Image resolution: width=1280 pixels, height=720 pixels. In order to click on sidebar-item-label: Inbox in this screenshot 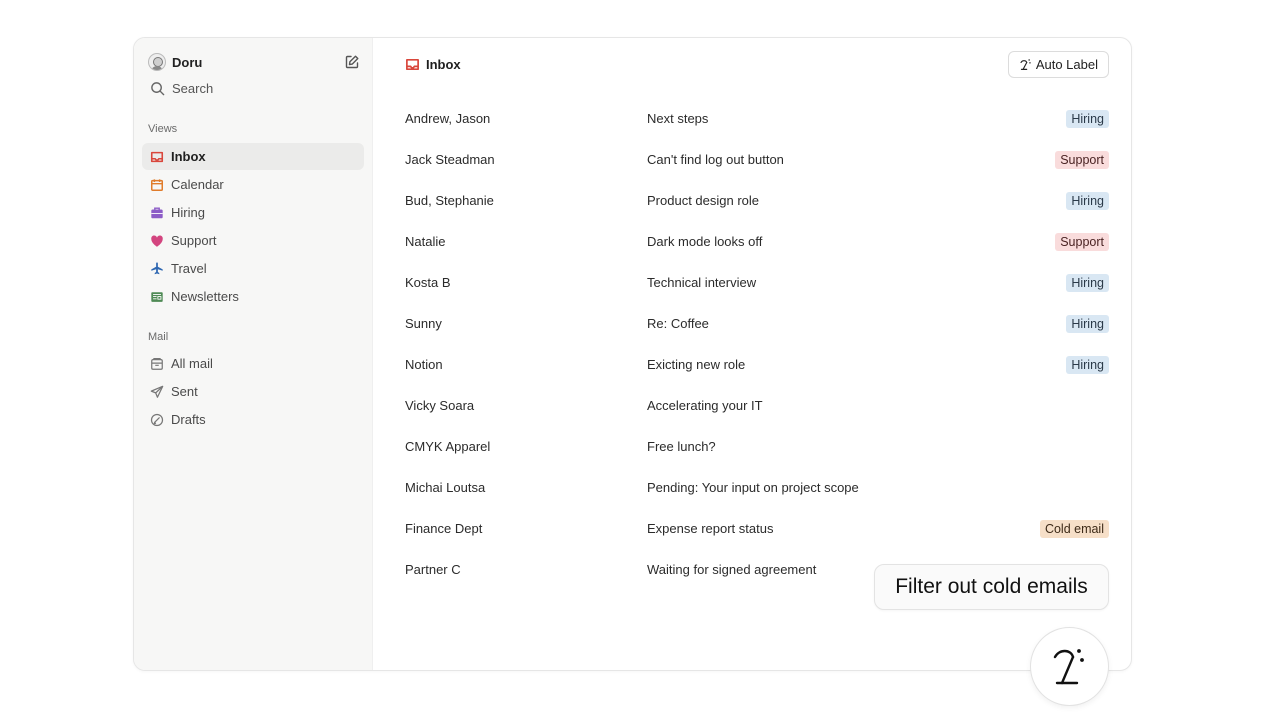, I will do `click(188, 156)`.